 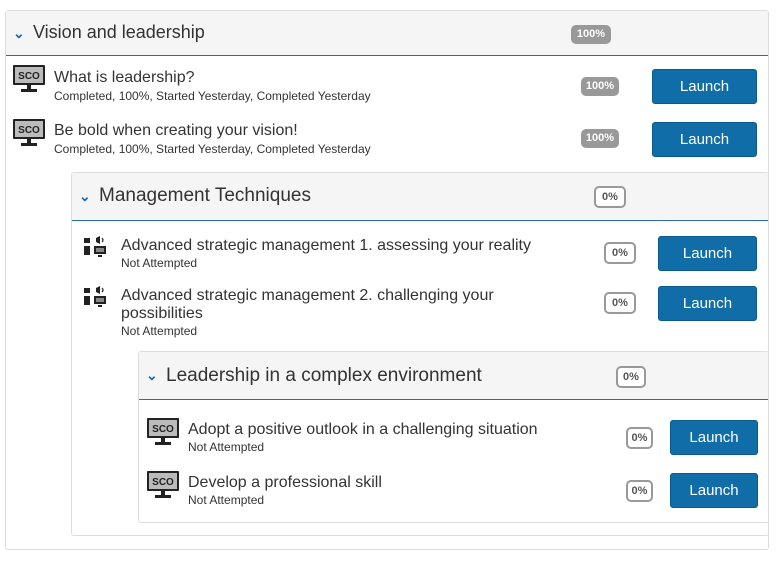 I want to click on section-header: ⌄ Vision and leadership 100%, so click(x=387, y=33).